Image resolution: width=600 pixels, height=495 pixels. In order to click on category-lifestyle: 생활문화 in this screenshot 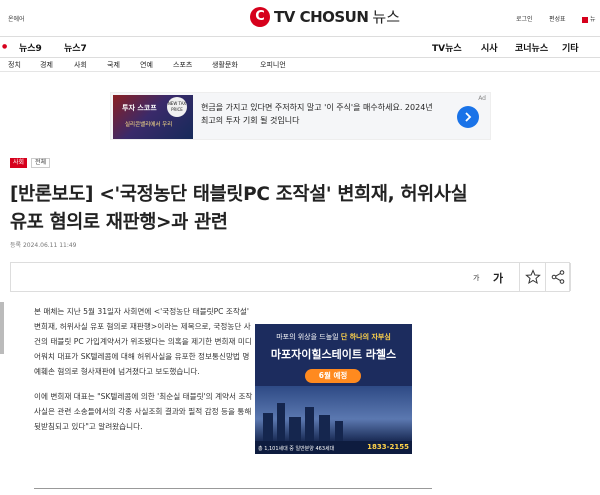, I will do `click(225, 65)`.